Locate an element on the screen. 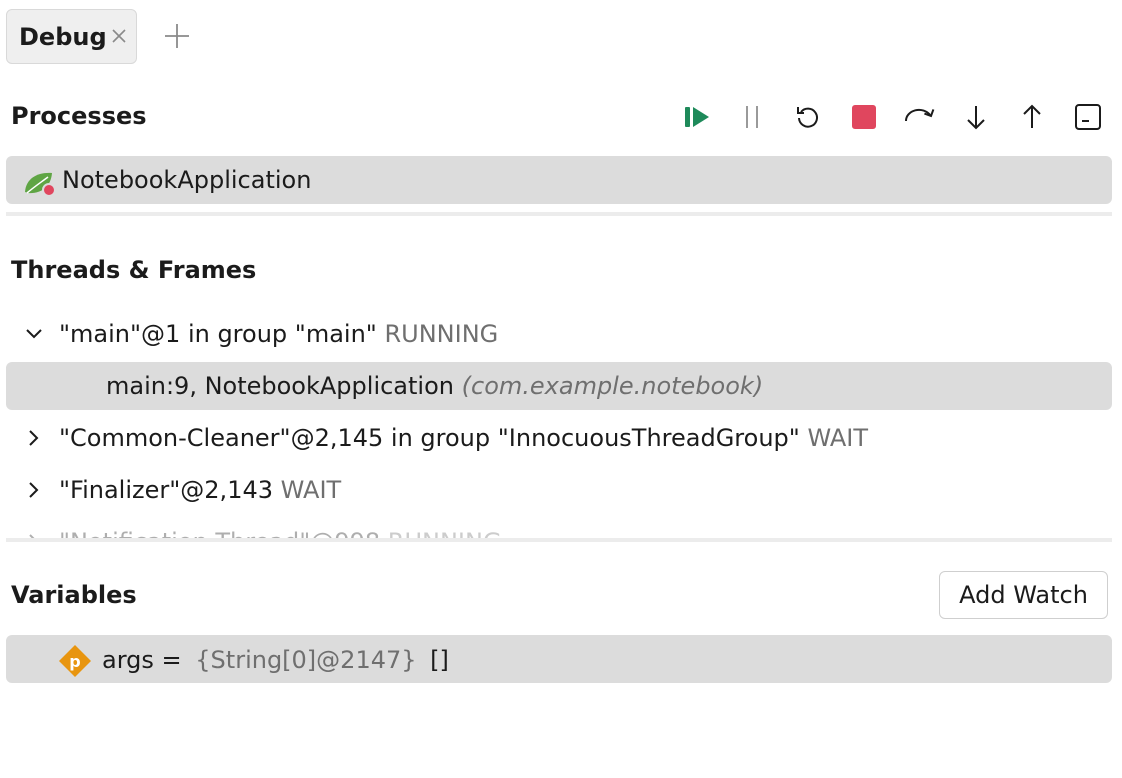  pause-button is located at coordinates (752, 117).